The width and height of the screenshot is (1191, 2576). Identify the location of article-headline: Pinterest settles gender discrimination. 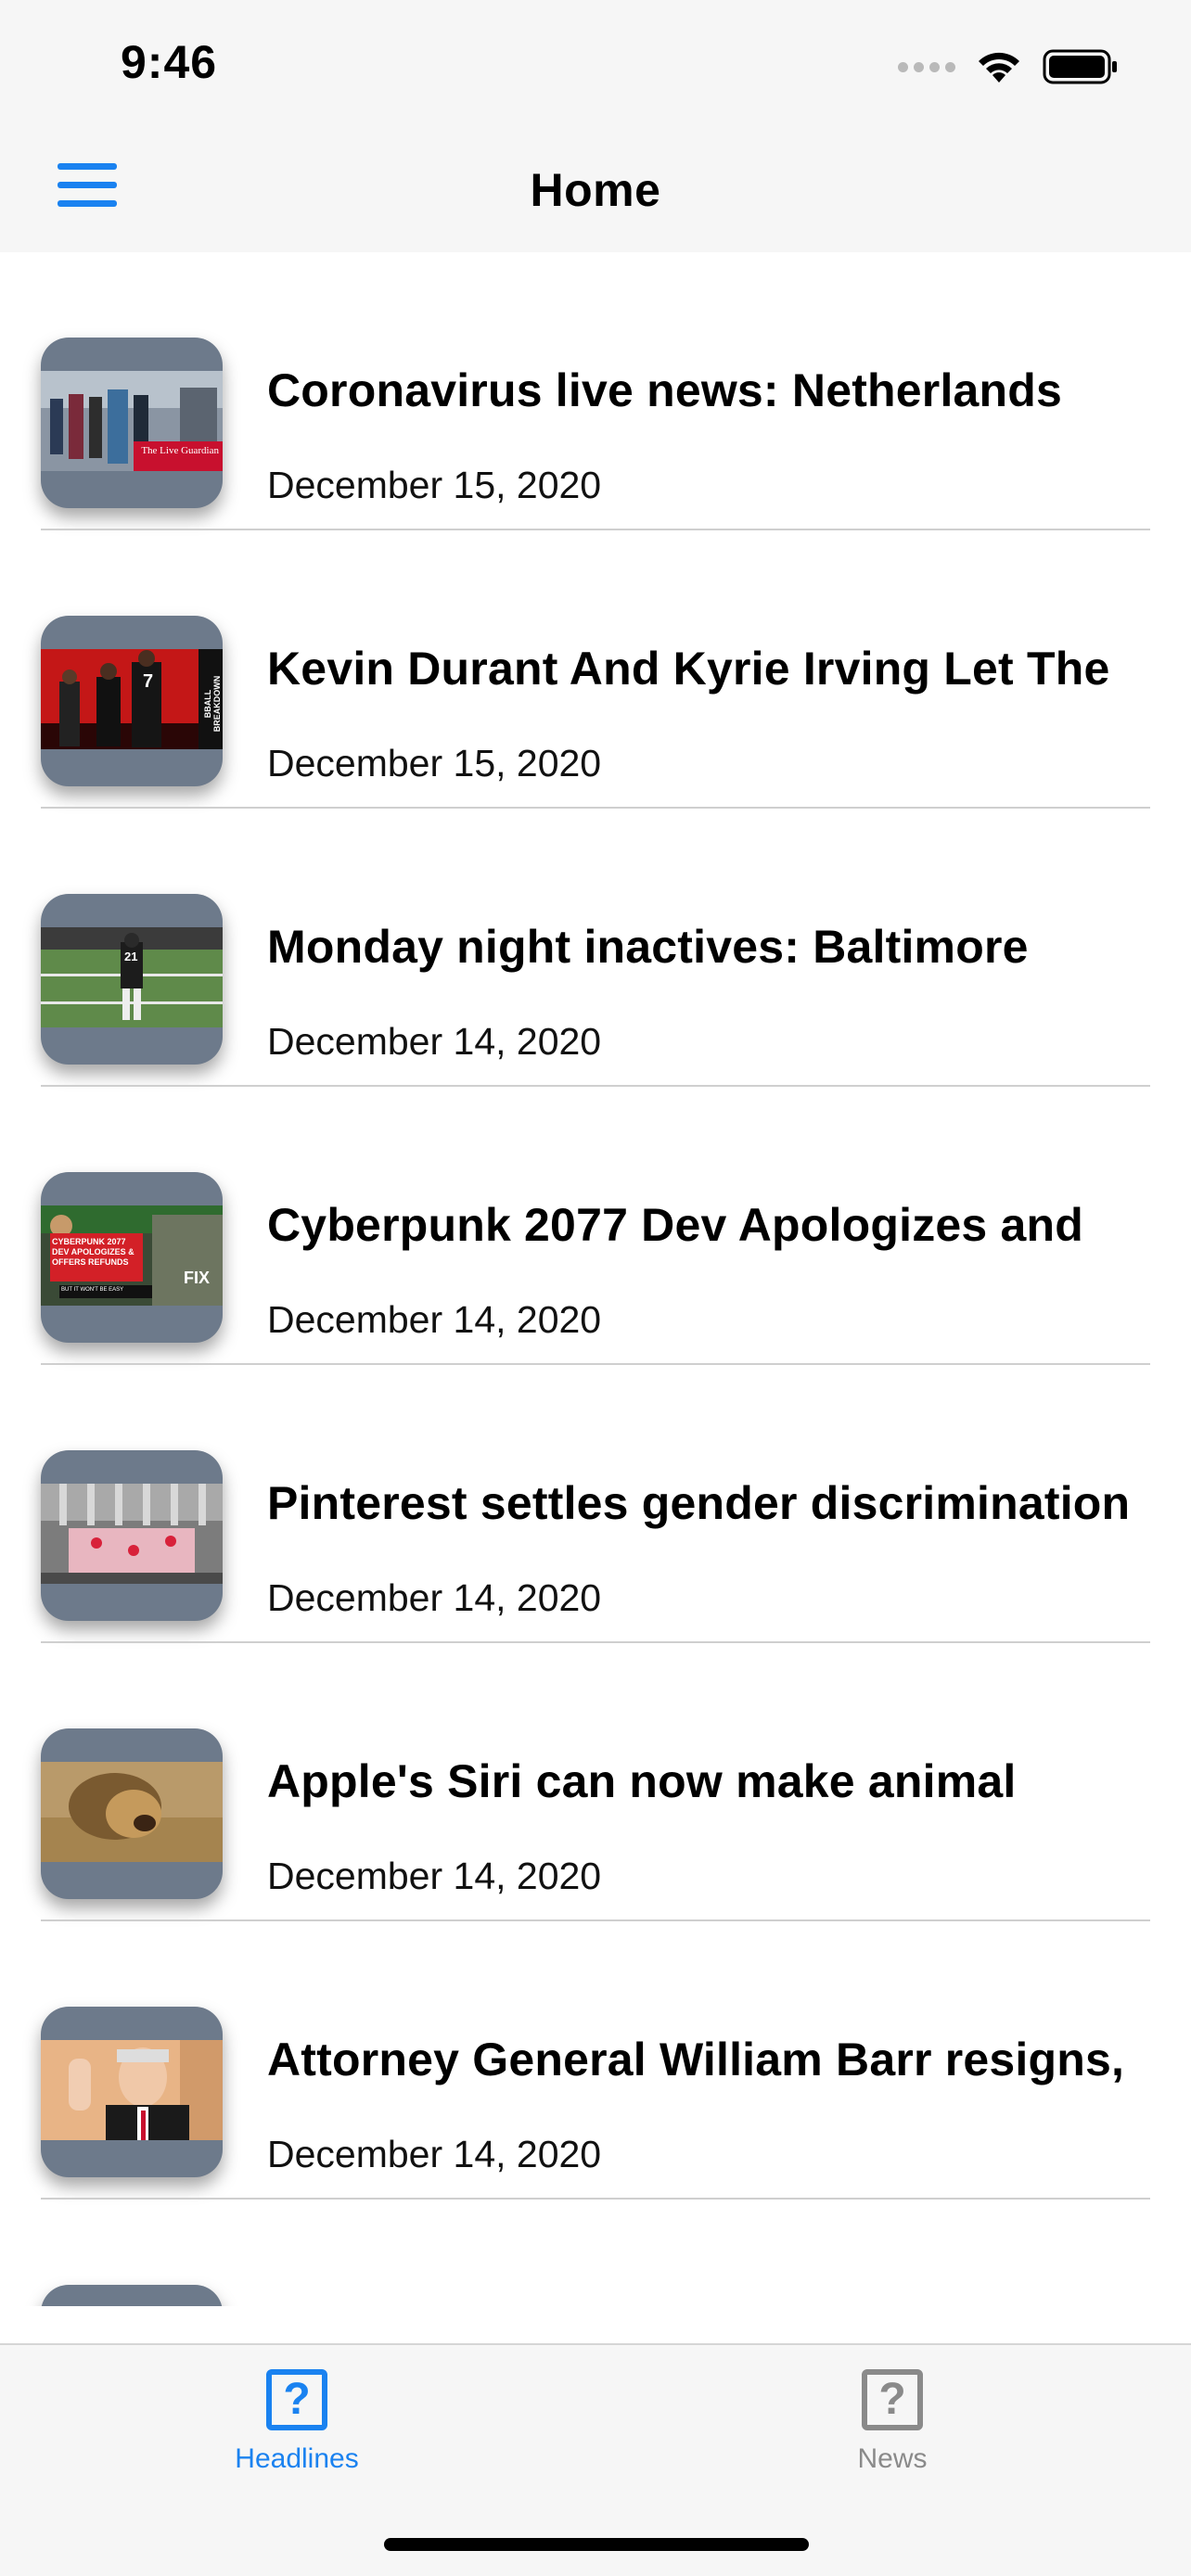
(699, 1503).